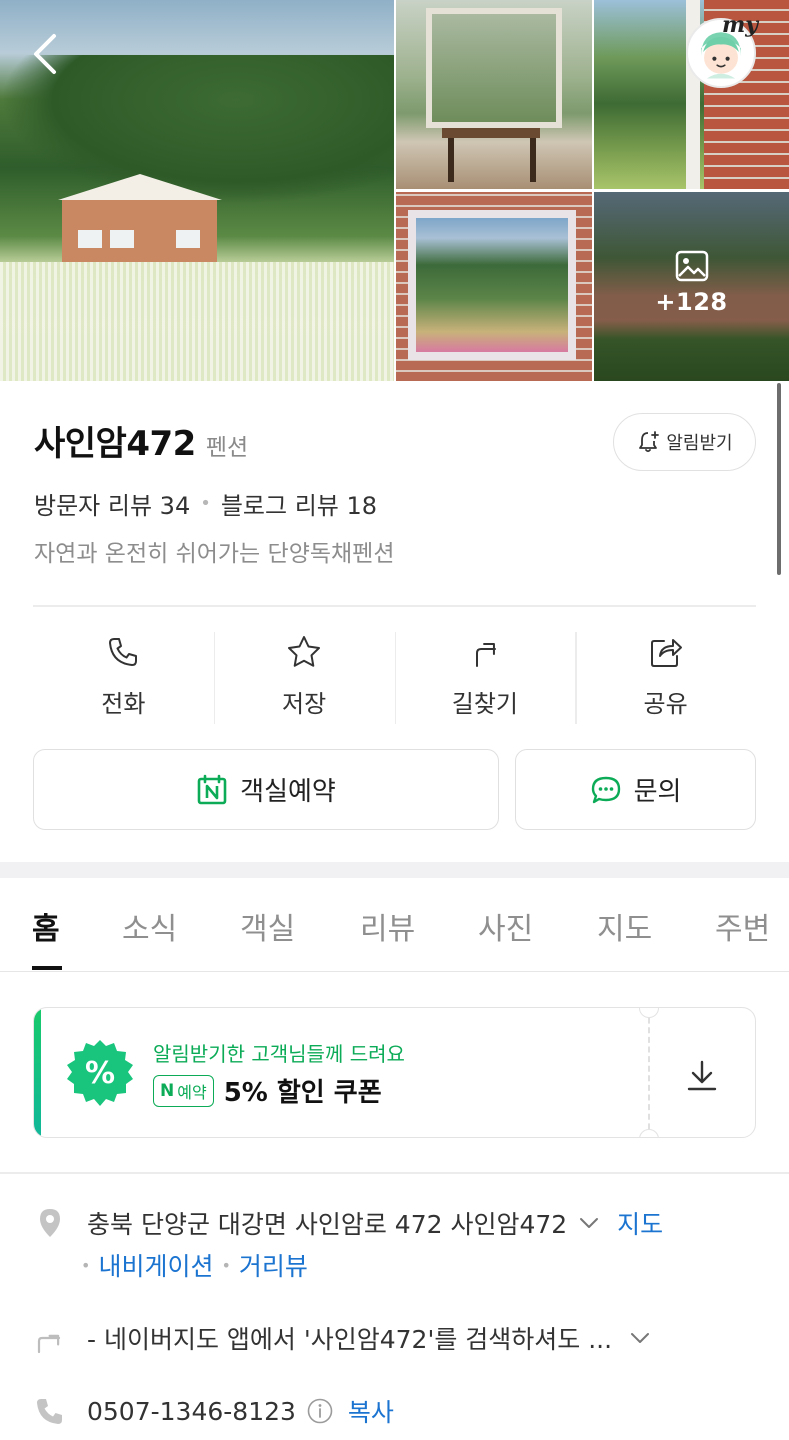  I want to click on discount-badge-symbol: %, so click(100, 1073).